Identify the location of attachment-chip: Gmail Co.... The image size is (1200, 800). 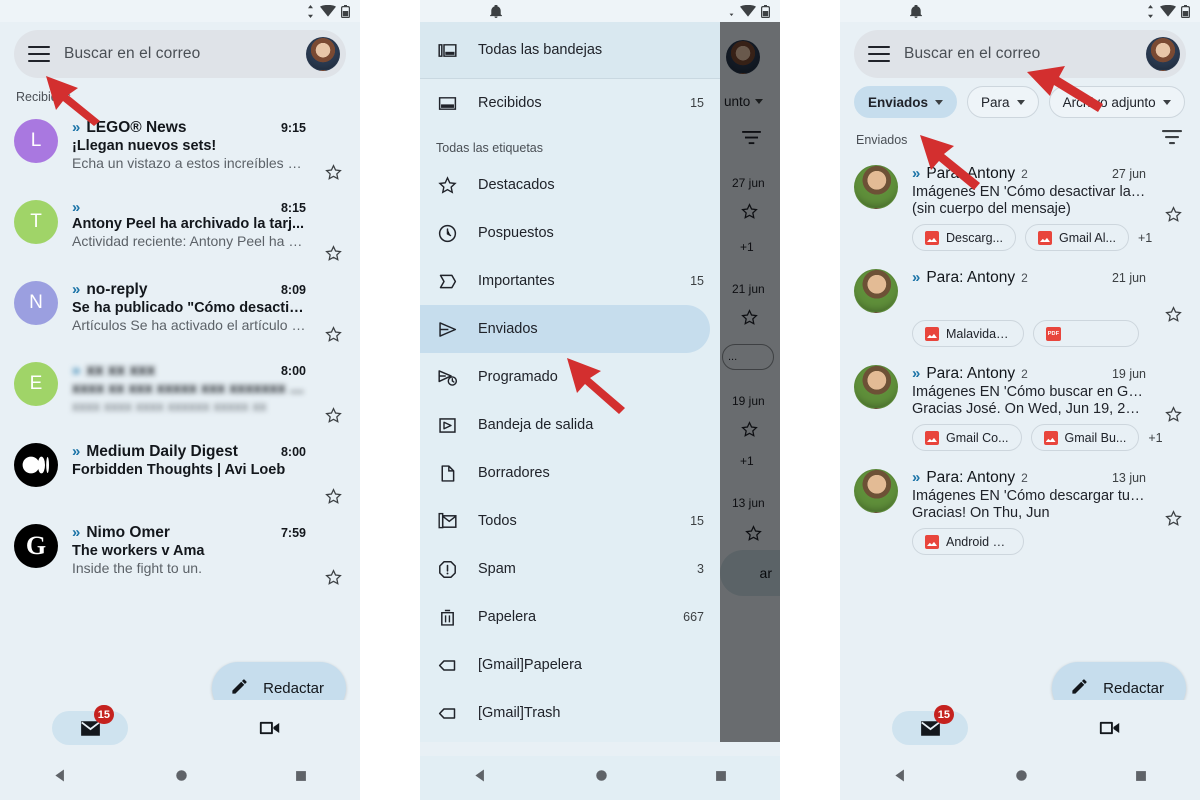
(967, 437).